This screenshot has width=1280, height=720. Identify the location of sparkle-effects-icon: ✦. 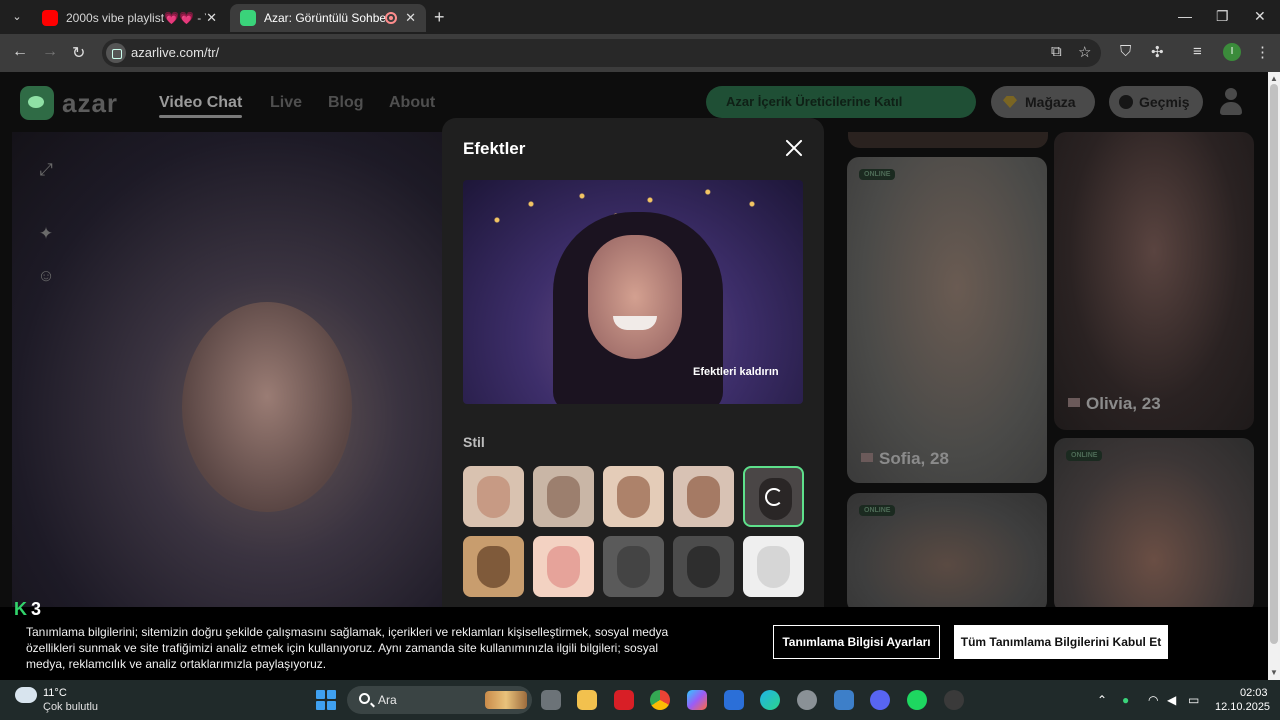
(46, 234).